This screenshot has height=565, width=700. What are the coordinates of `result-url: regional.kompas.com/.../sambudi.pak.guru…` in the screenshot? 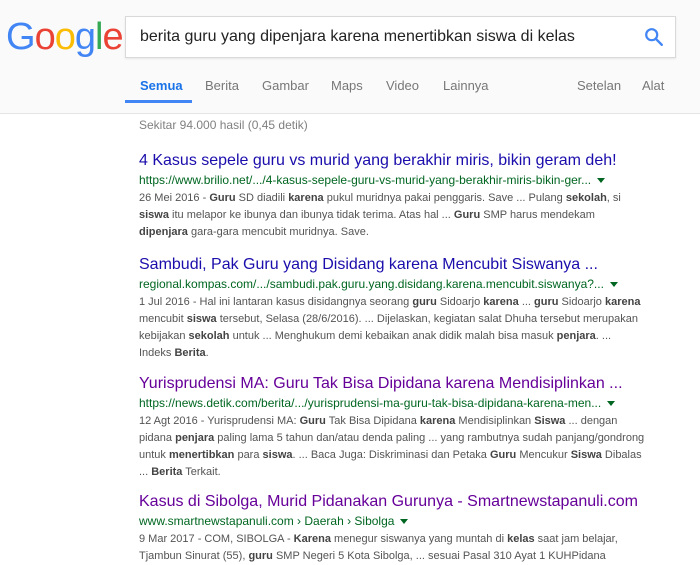 It's located at (419, 284).